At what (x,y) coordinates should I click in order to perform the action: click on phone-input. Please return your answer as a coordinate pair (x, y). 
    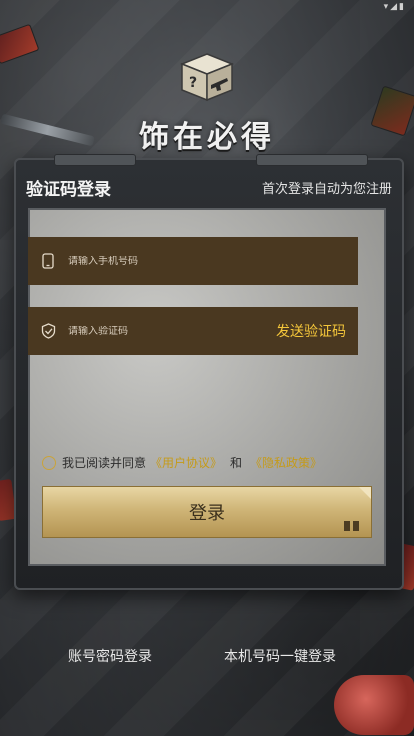
    Looking at the image, I should click on (213, 261).